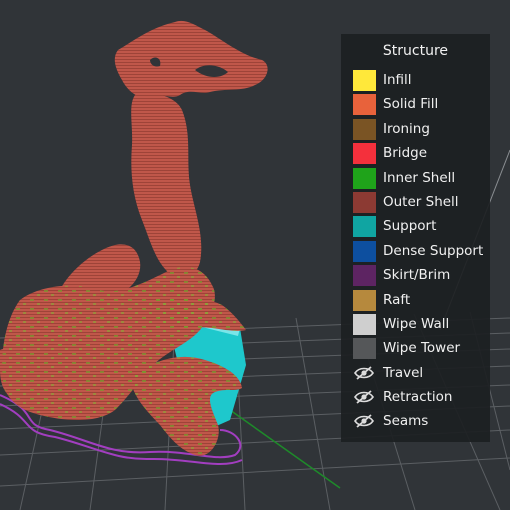 The height and width of the screenshot is (510, 510). Describe the element at coordinates (421, 201) in the screenshot. I see `legend-item-label: Outer Shell` at that location.